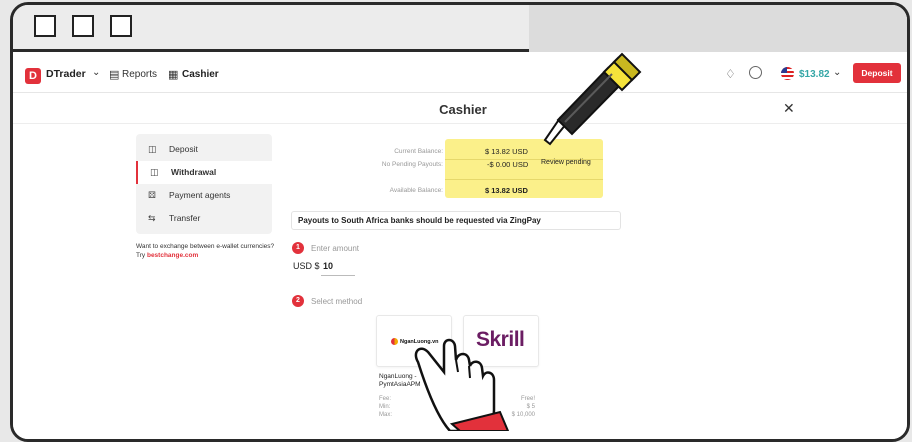  What do you see at coordinates (298, 301) in the screenshot?
I see `step-two-badge: 2` at bounding box center [298, 301].